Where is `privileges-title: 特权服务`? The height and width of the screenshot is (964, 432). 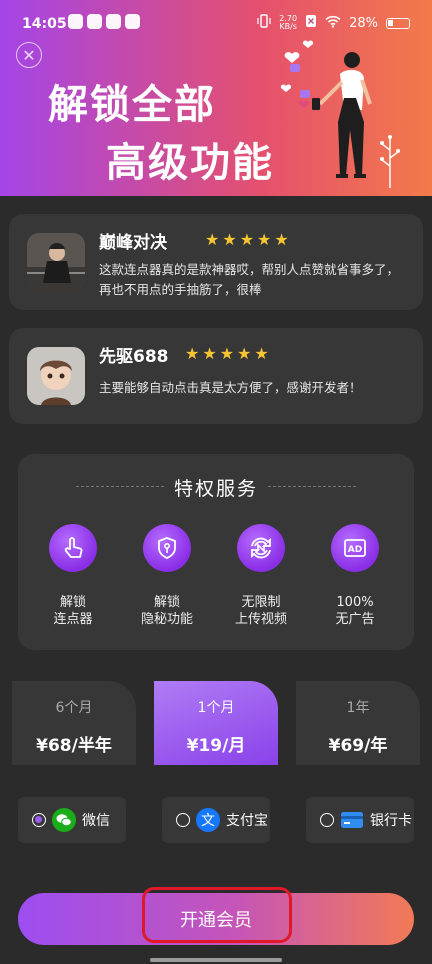 privileges-title: 特权服务 is located at coordinates (215, 489).